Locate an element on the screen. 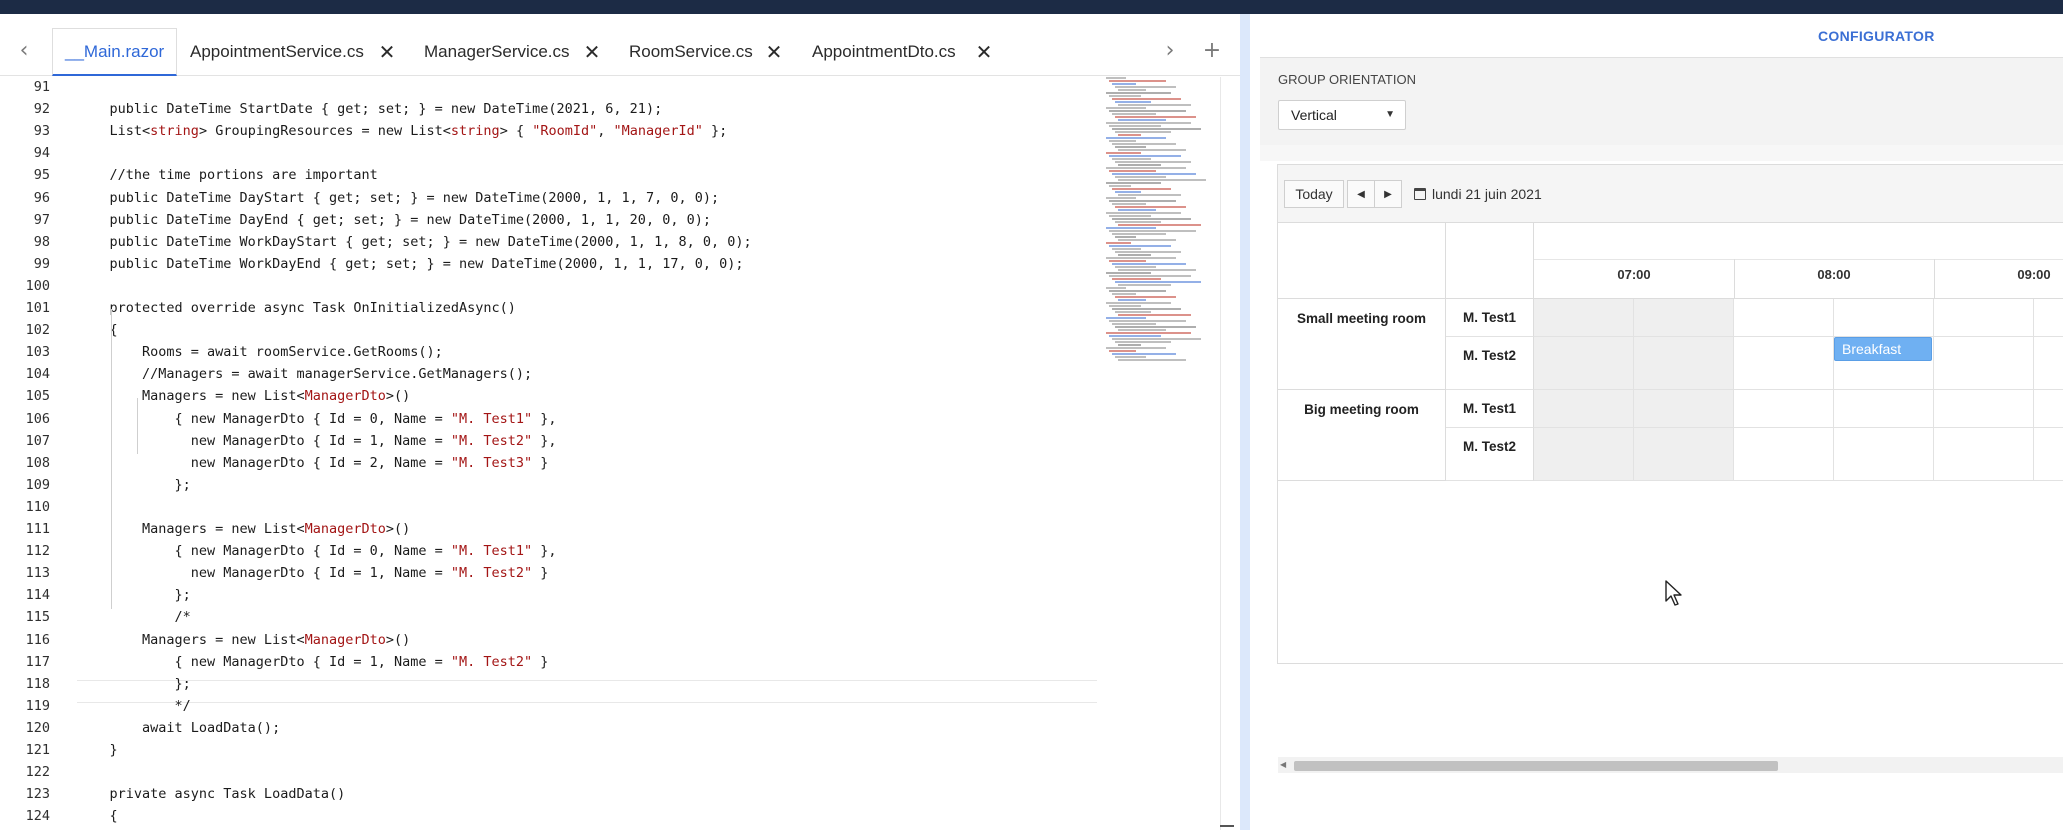 The height and width of the screenshot is (830, 2063). date-picker-button: lundi 21 juin 2021 is located at coordinates (1478, 194).